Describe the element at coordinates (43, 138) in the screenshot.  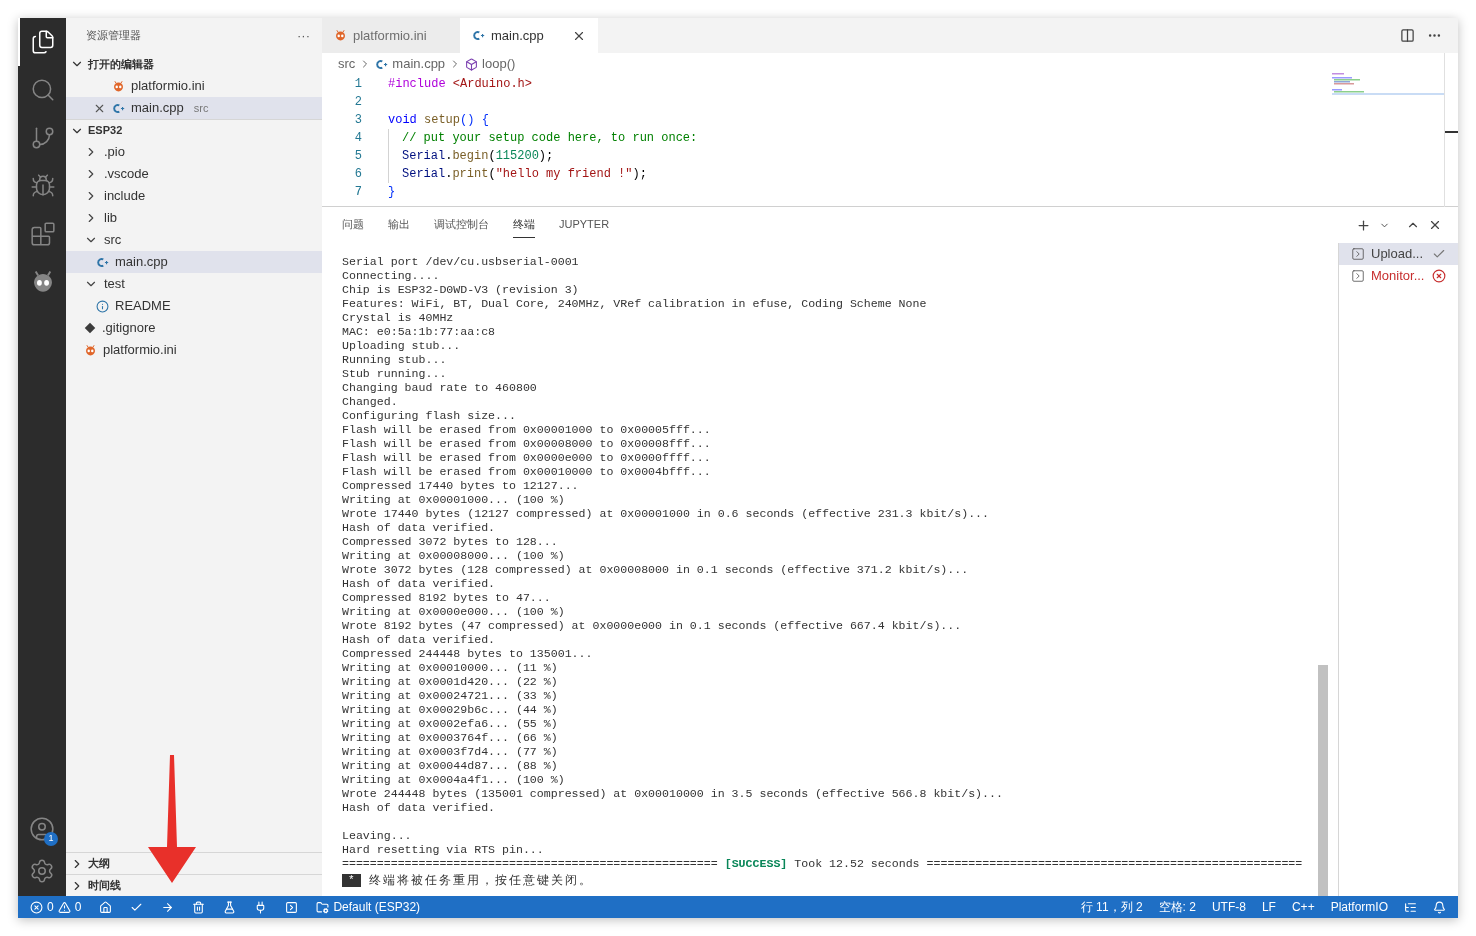
I see `branch-icon` at that location.